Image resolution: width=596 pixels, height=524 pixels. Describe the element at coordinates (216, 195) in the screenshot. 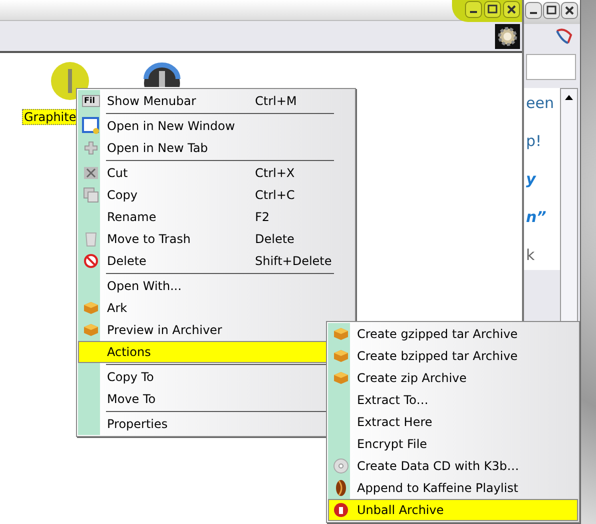

I see `menu-item: Copy Ctrl+C` at that location.